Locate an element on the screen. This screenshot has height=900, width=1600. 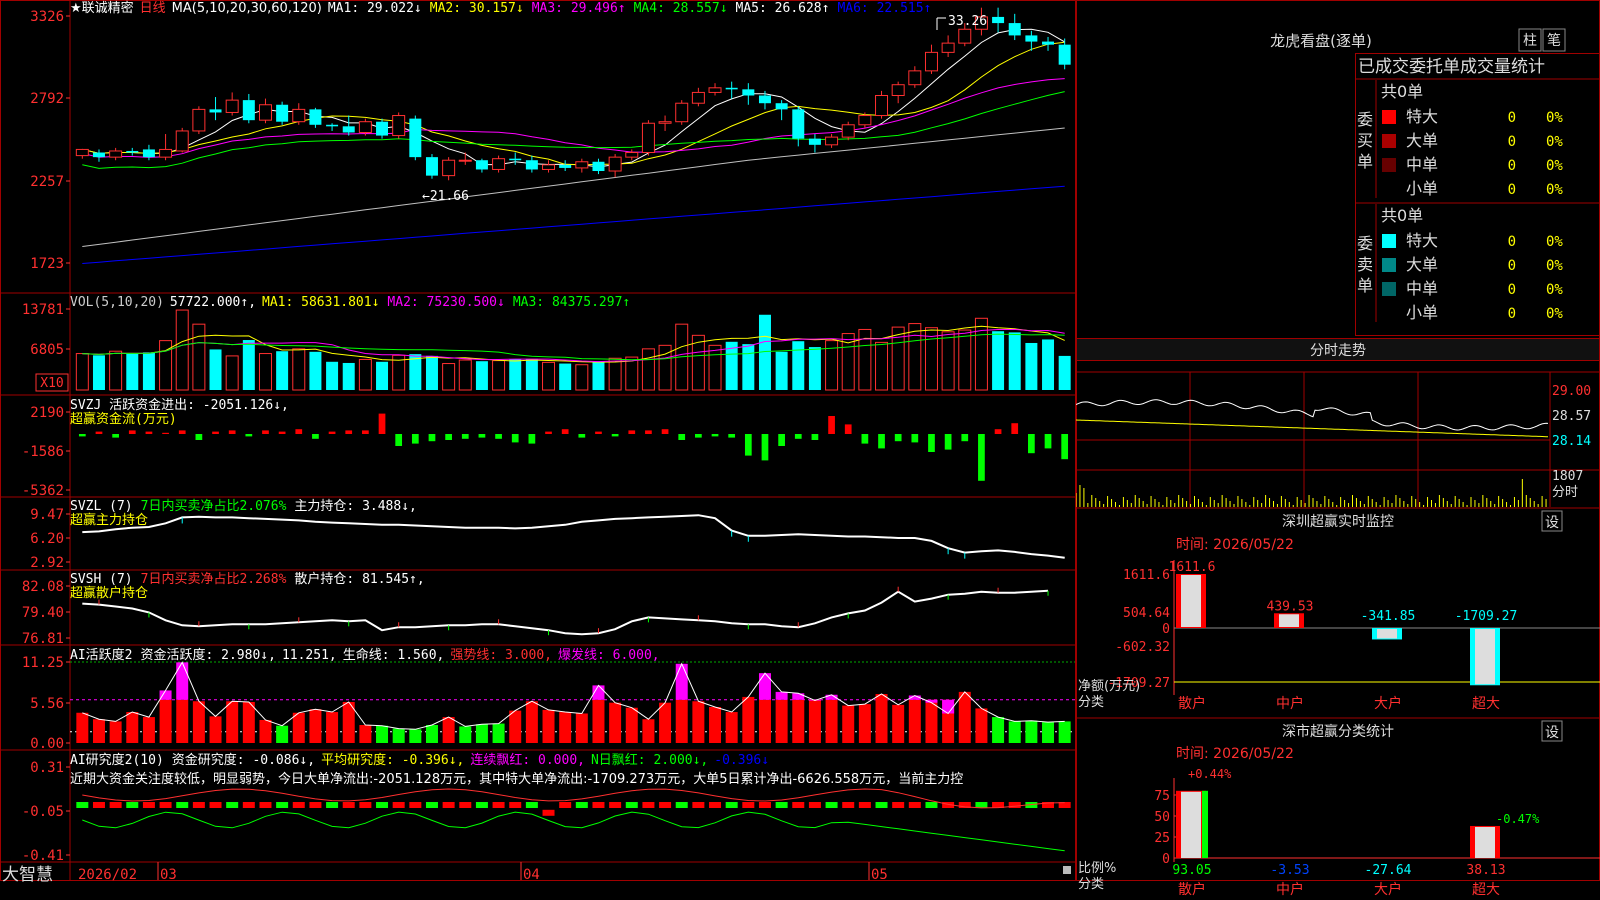
monitor-bar-inner is located at coordinates (1485, 657).